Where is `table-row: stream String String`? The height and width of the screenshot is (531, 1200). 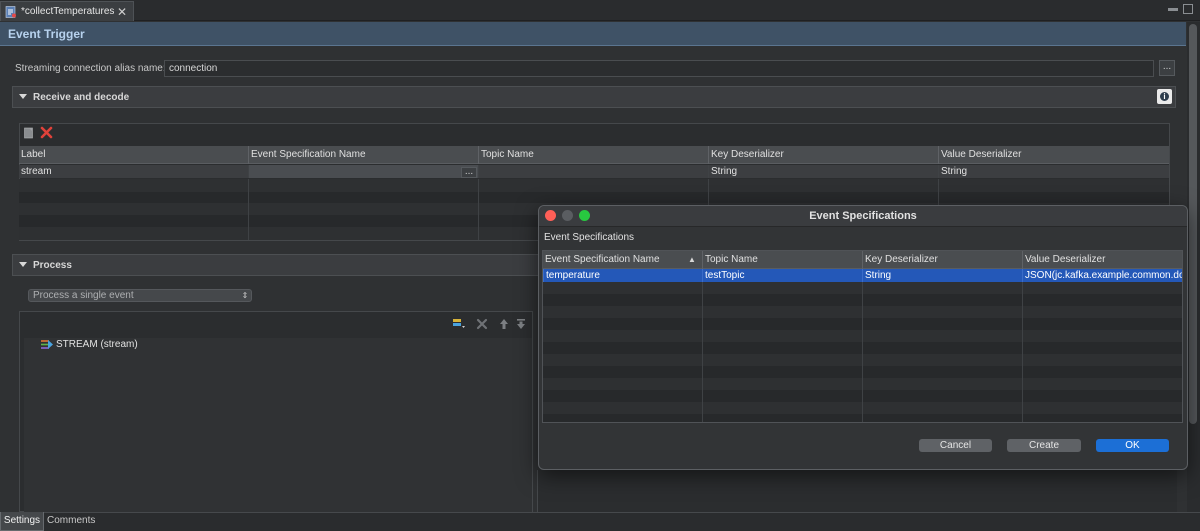
table-row: stream String String is located at coordinates (594, 171).